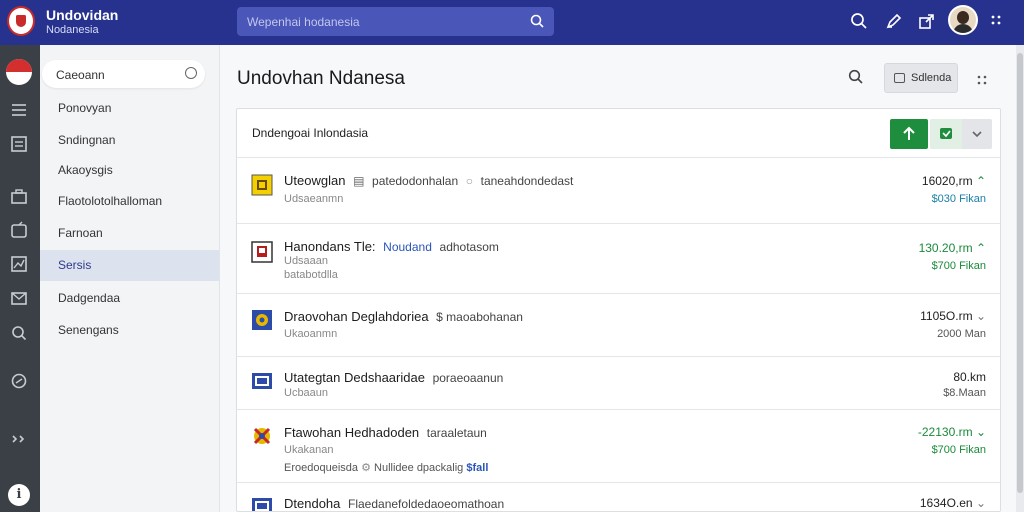 The image size is (1024, 512). I want to click on more-options-icon, so click(982, 79).